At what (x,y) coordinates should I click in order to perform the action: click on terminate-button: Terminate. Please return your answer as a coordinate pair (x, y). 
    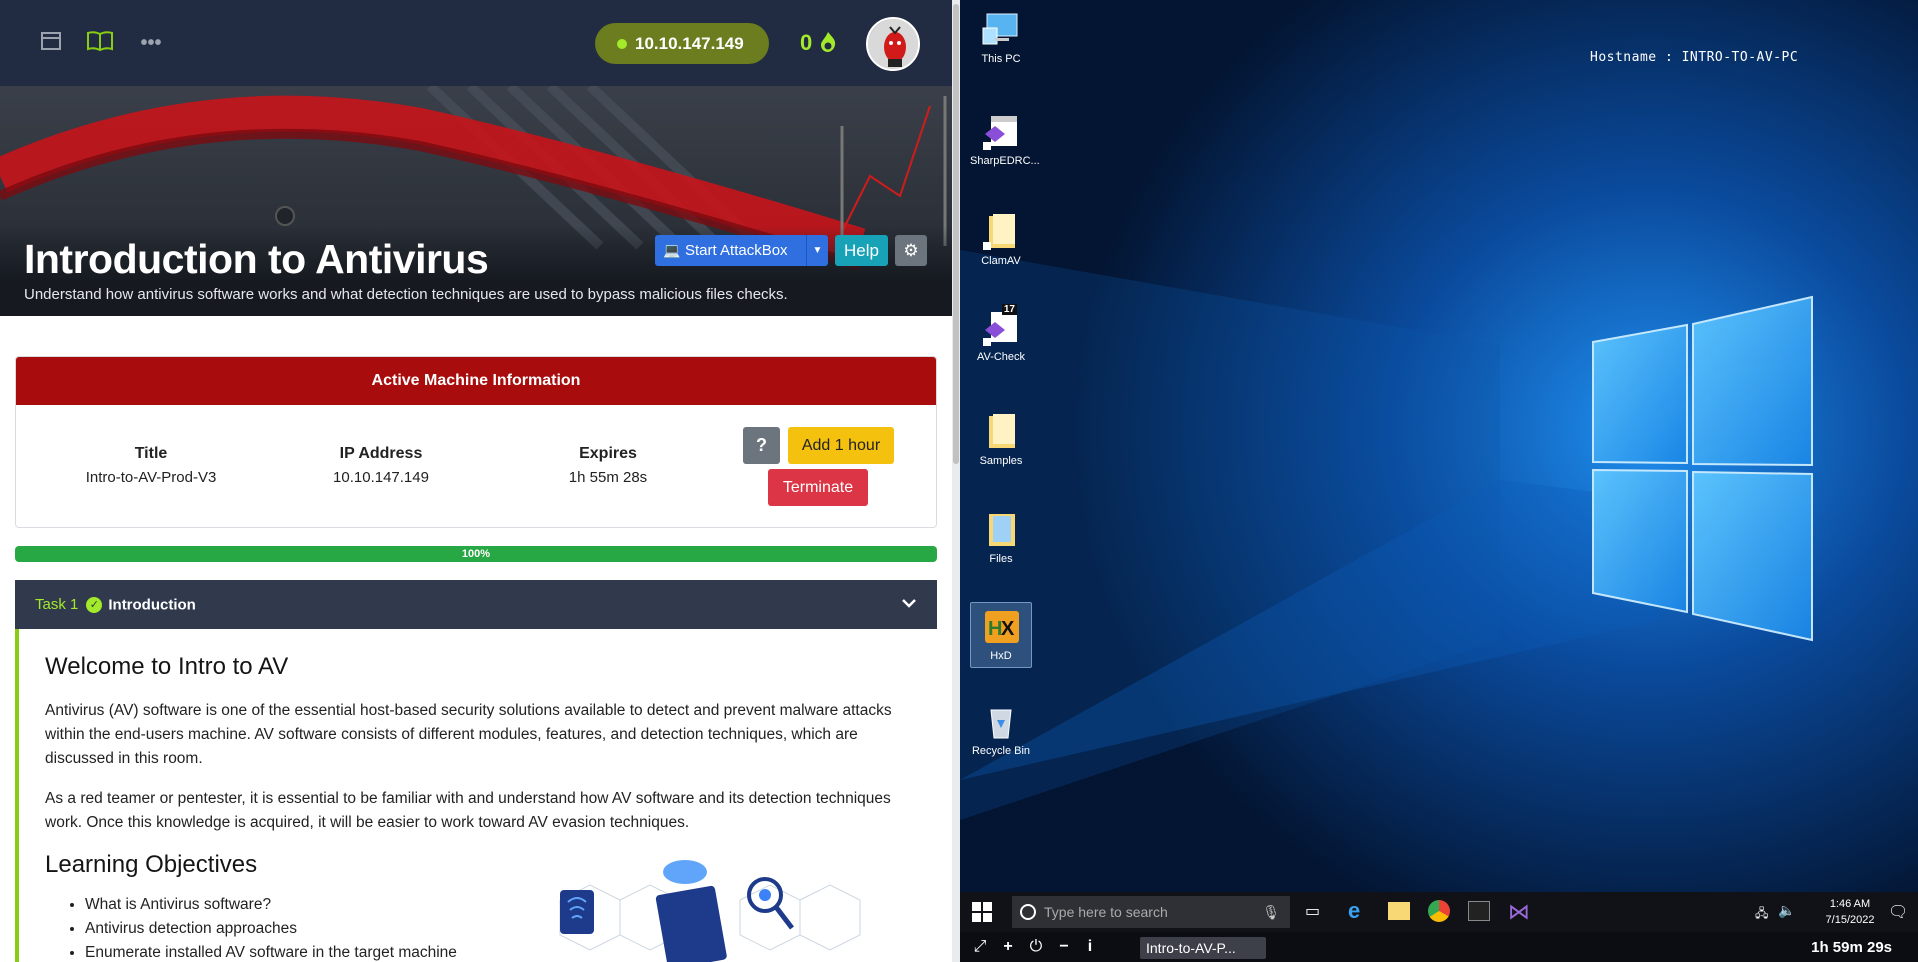
    Looking at the image, I should click on (818, 487).